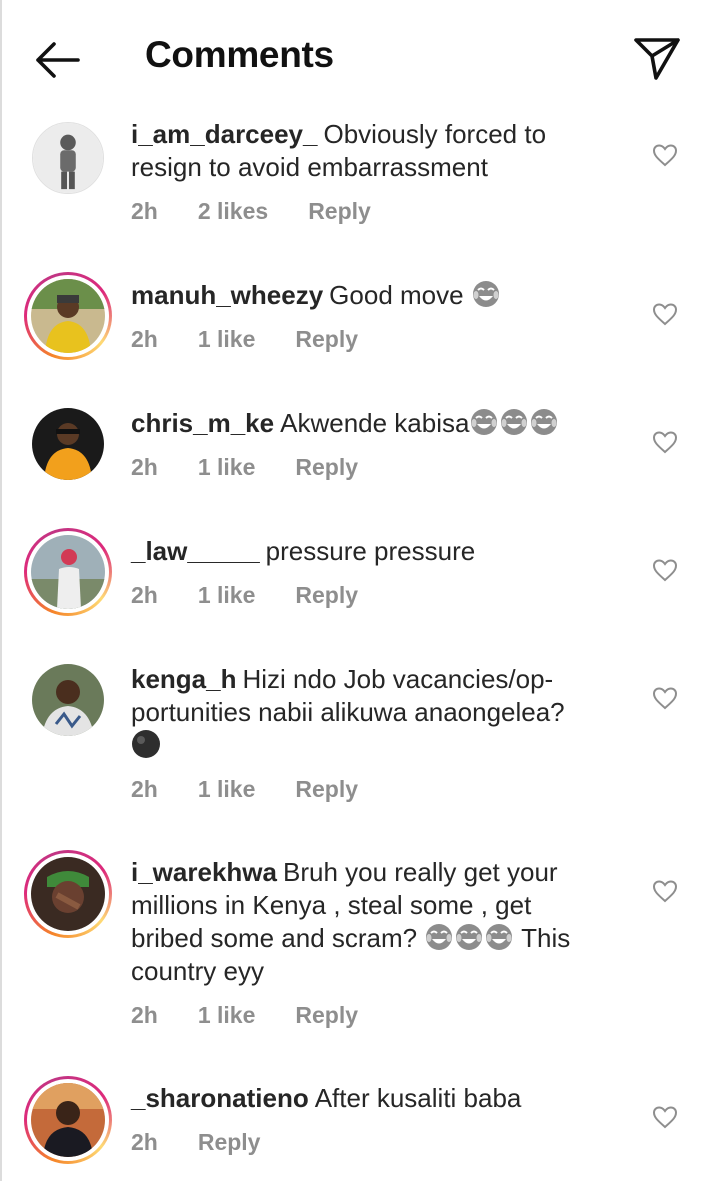 This screenshot has height=1181, width=720. I want to click on dark-face-emoji, so click(146, 744).